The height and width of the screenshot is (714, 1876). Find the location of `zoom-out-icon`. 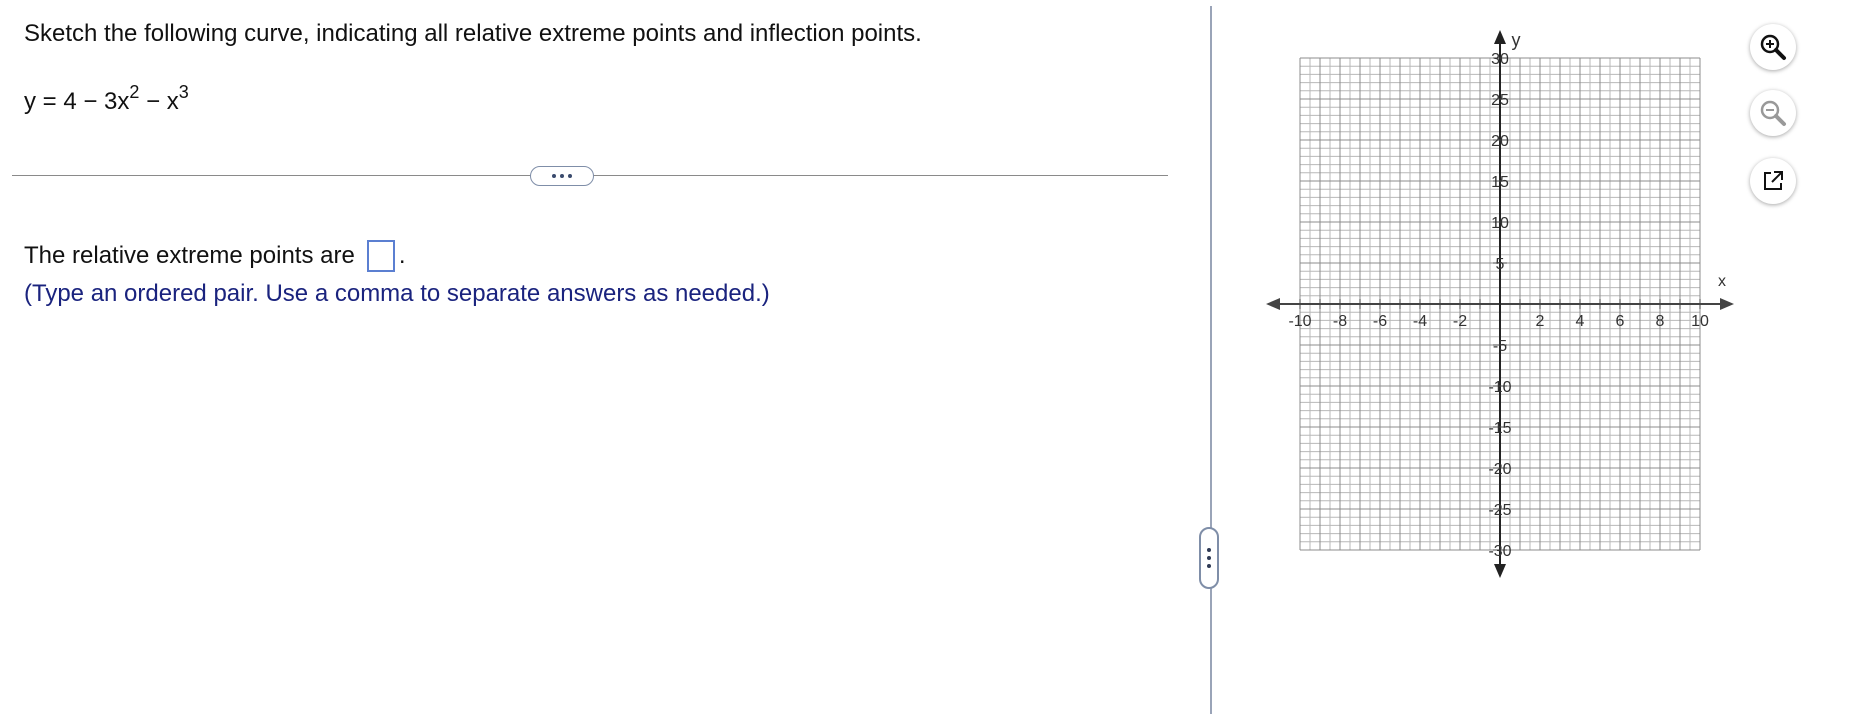

zoom-out-icon is located at coordinates (1773, 113).